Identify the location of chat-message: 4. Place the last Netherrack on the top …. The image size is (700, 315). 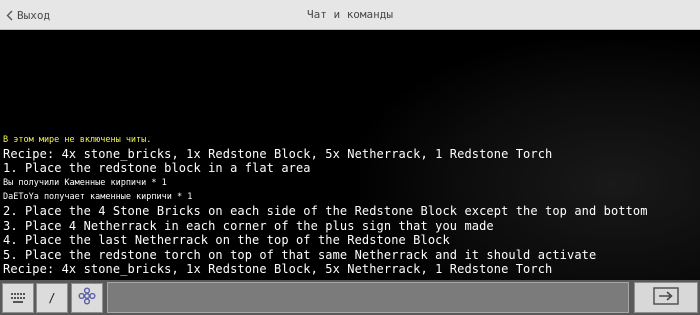
(226, 240).